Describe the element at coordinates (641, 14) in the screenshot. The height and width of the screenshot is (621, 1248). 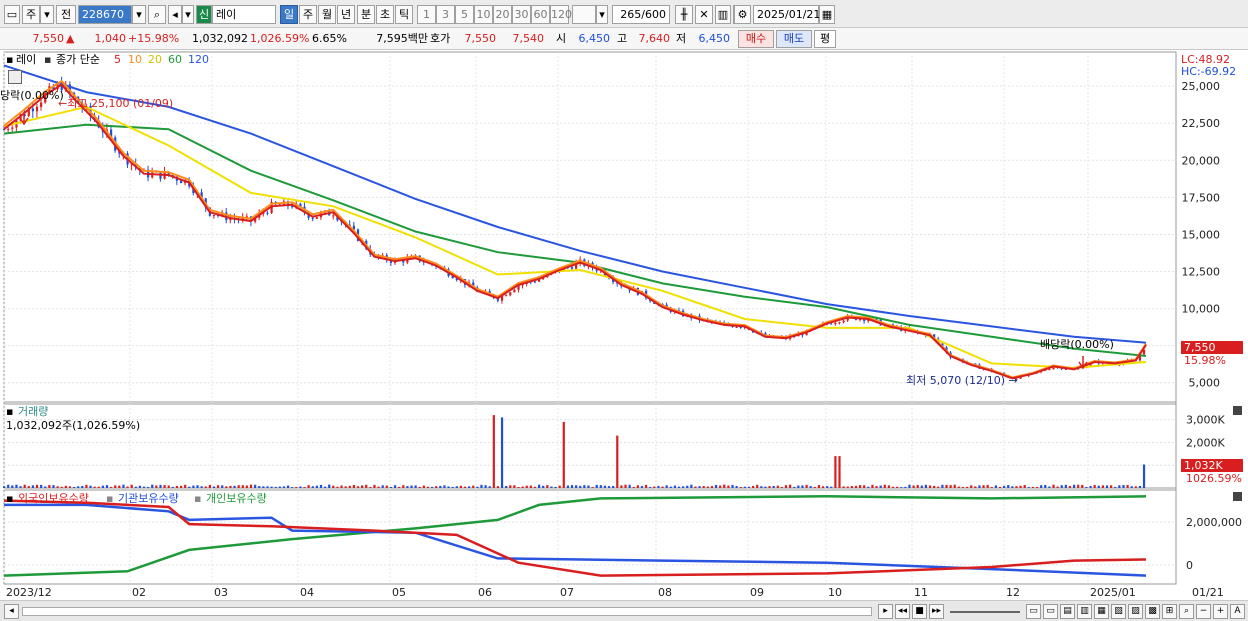
I see `count-field: 265/600` at that location.